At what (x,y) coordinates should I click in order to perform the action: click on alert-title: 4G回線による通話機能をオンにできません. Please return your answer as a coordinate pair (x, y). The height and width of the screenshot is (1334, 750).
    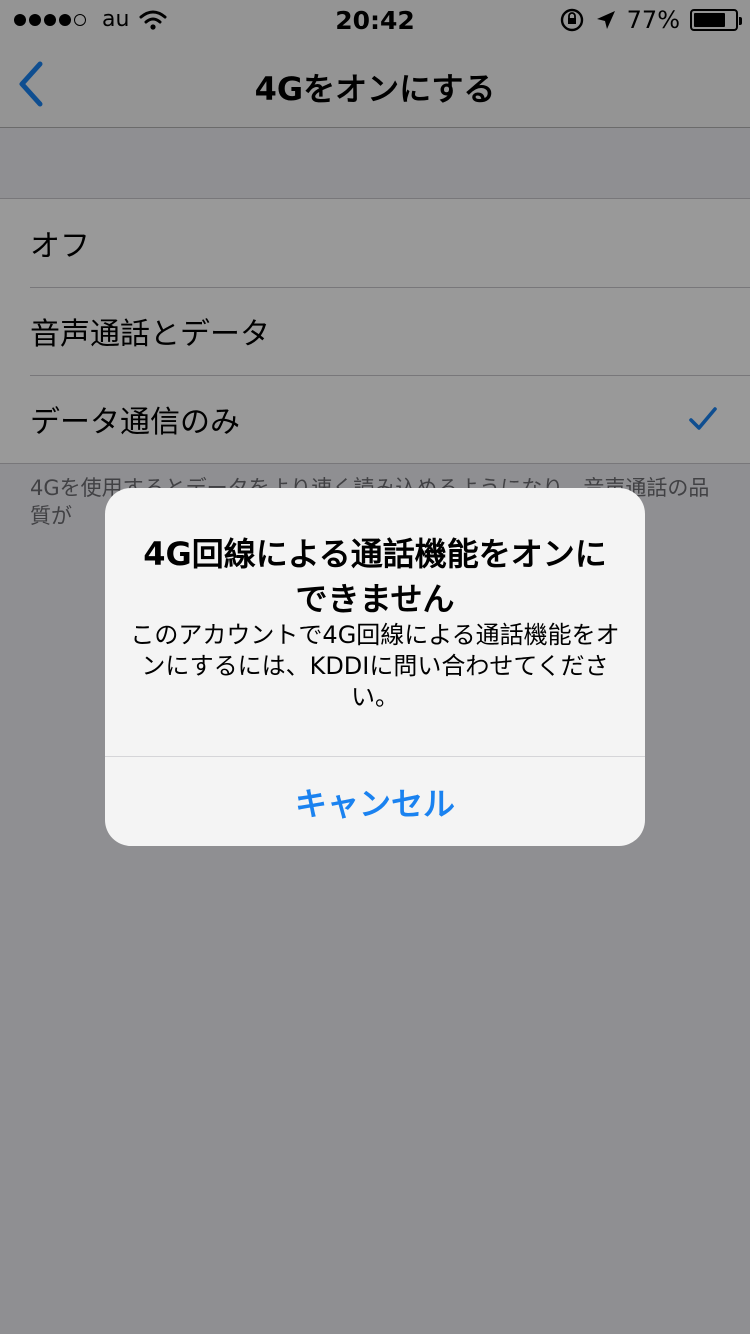
    Looking at the image, I should click on (375, 576).